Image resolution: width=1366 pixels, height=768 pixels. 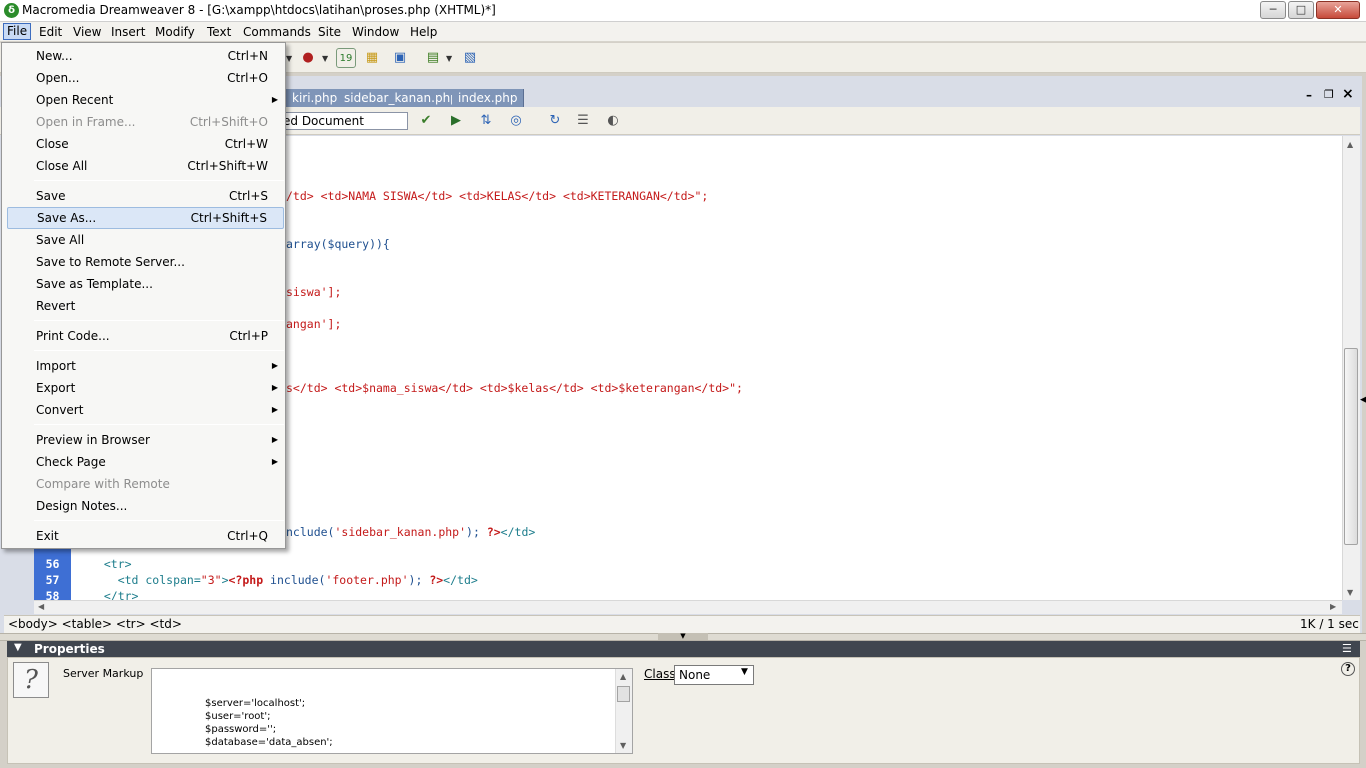 What do you see at coordinates (145, 196) in the screenshot?
I see `file-menu-save: Save Ctrl+S` at bounding box center [145, 196].